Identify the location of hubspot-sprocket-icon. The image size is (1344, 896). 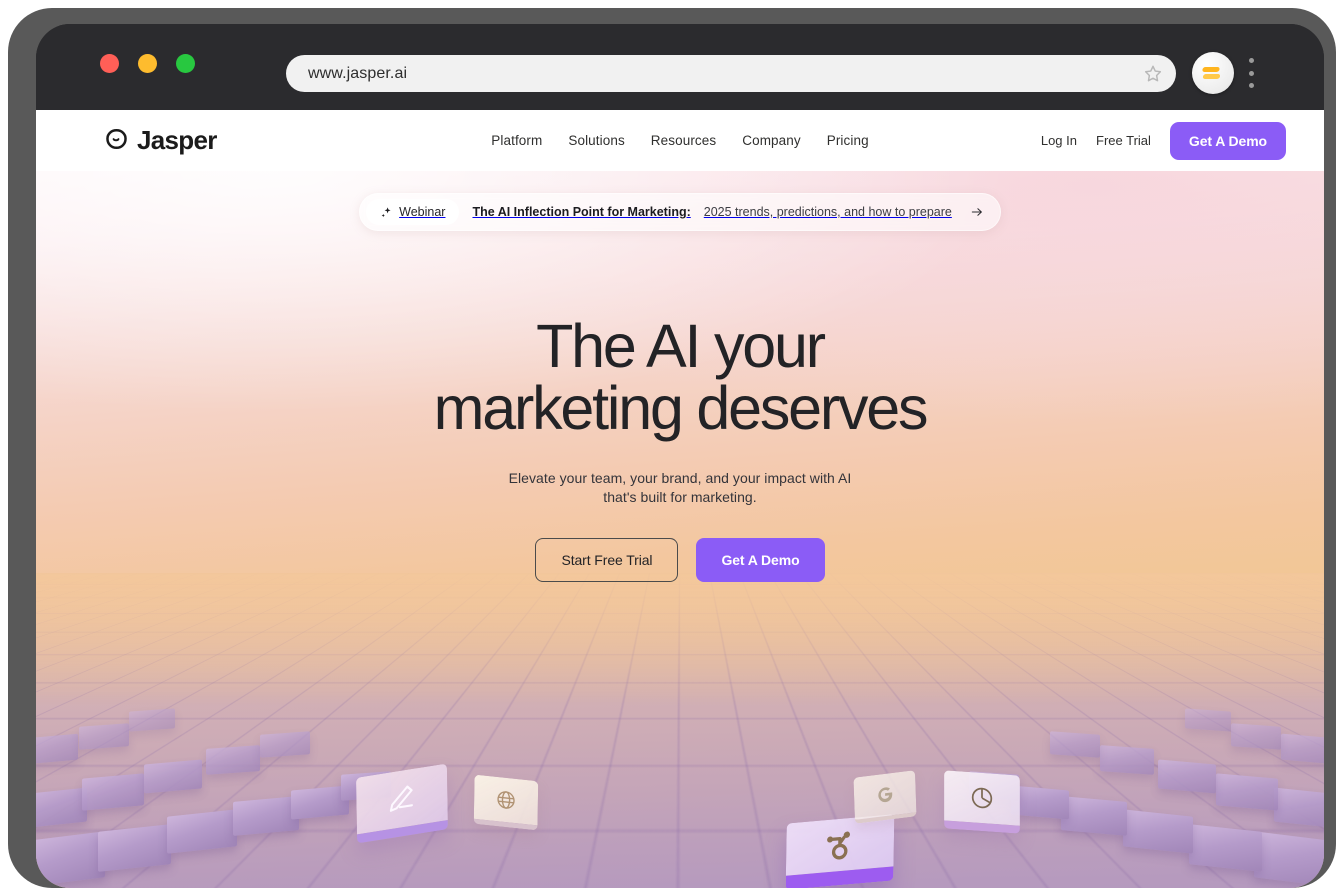
(839, 845).